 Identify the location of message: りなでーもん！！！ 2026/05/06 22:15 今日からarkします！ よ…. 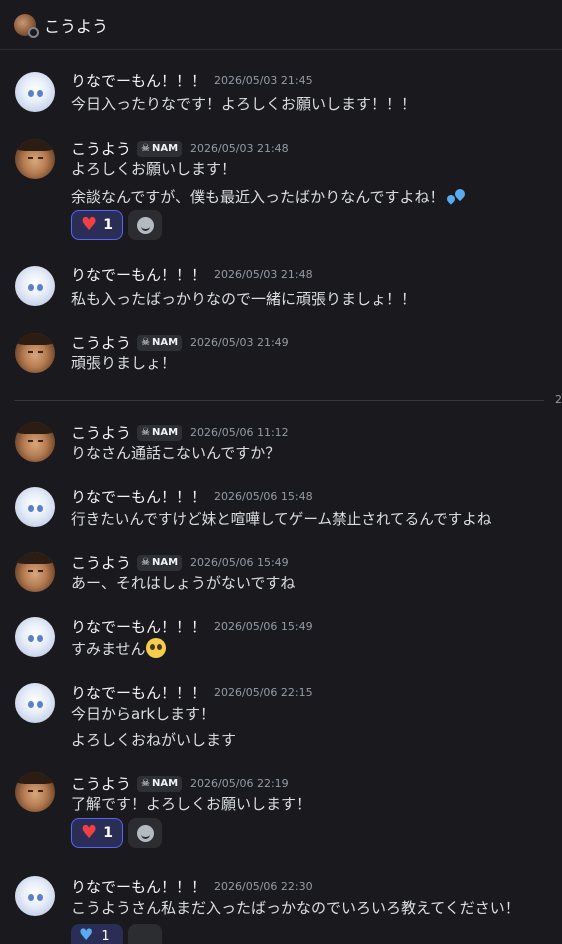
(281, 720).